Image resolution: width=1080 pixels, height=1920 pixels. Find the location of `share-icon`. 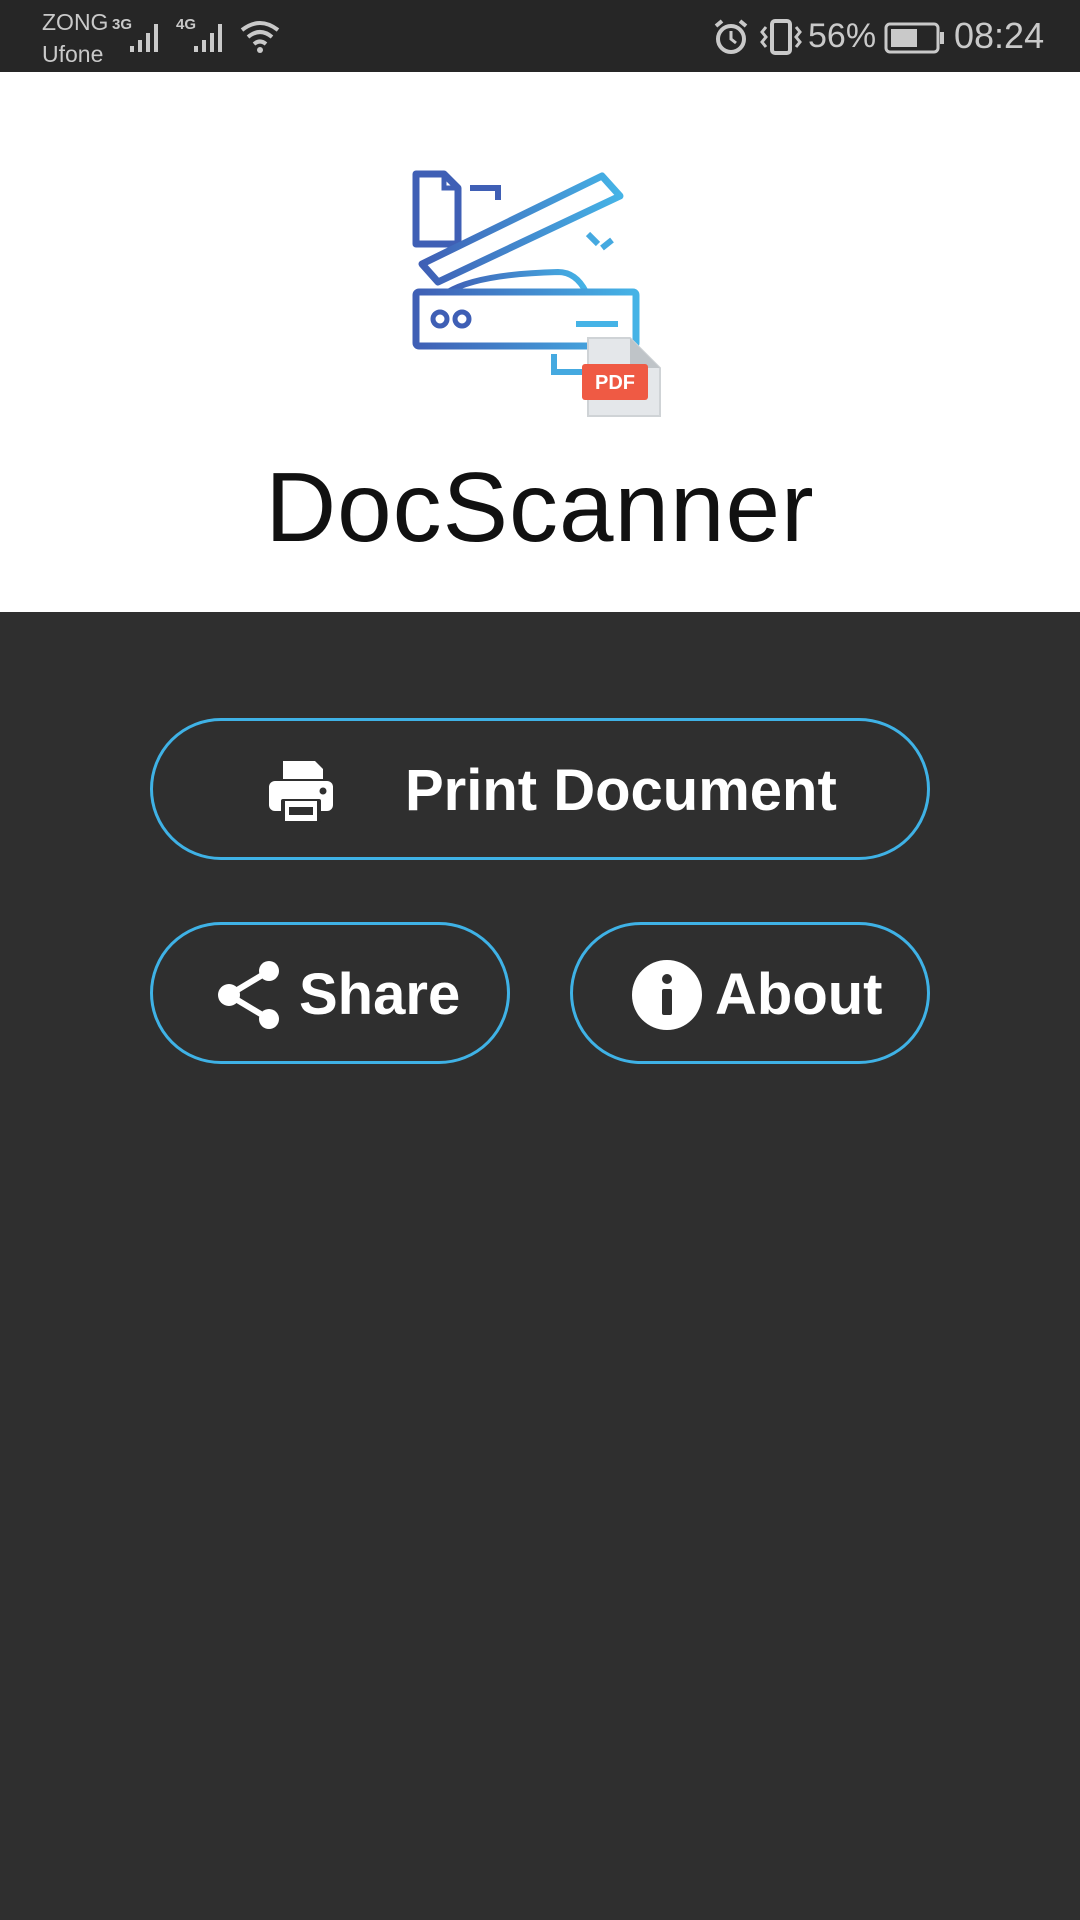

share-icon is located at coordinates (248, 995).